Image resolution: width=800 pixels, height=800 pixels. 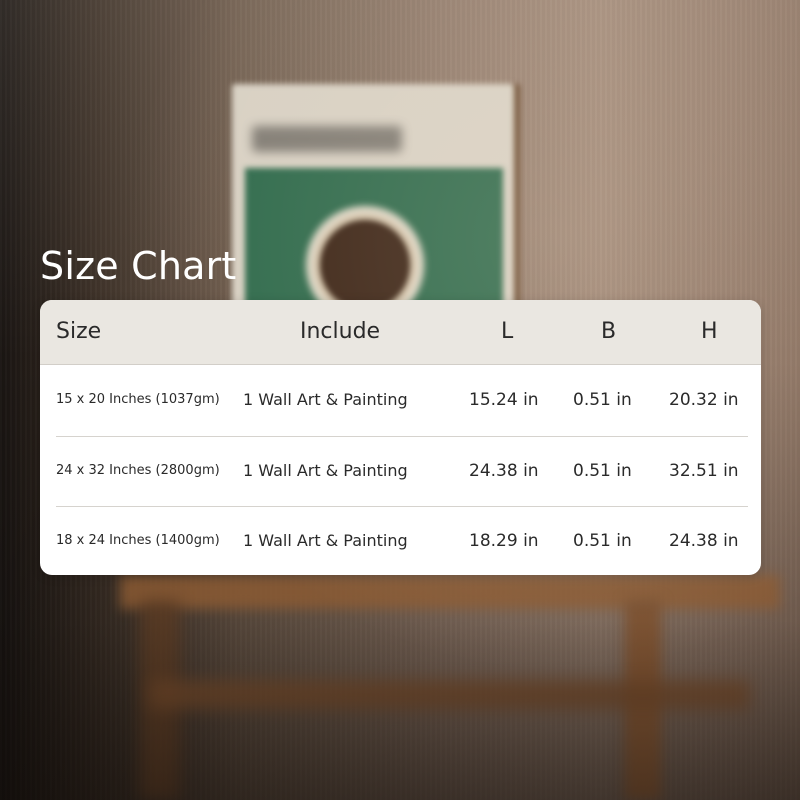 What do you see at coordinates (373, 204) in the screenshot?
I see `wall-art-frame` at bounding box center [373, 204].